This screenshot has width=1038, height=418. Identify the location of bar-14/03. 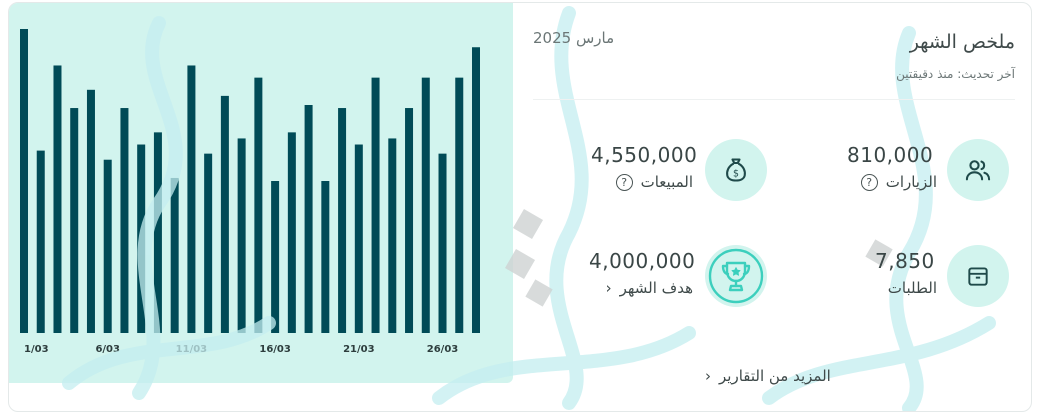
(241, 235).